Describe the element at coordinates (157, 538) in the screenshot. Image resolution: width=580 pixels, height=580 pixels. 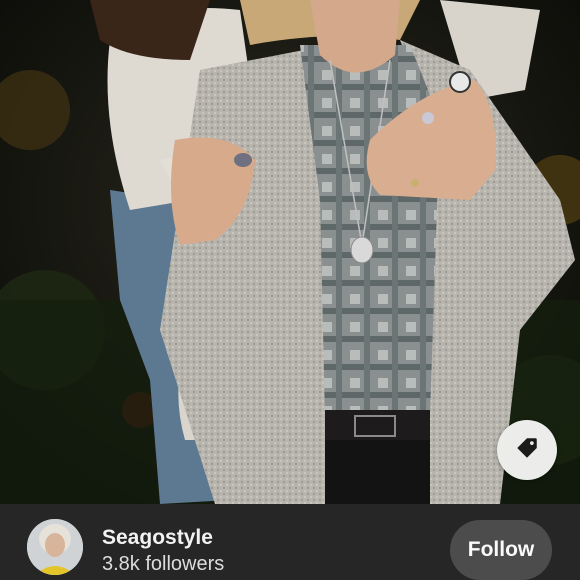
I see `username: Seagostyle` at that location.